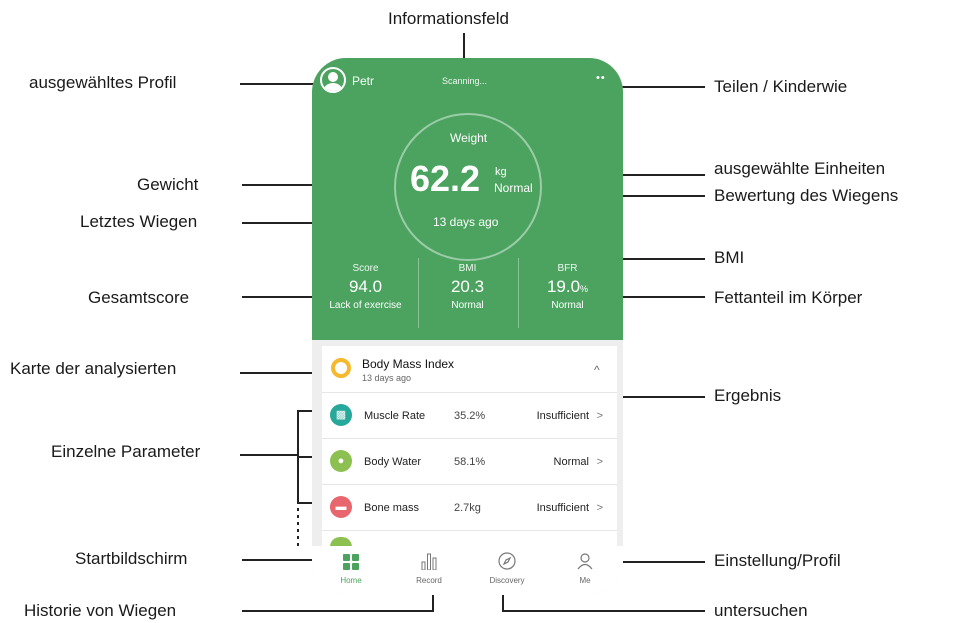 The width and height of the screenshot is (957, 623). I want to click on compass-icon, so click(507, 561).